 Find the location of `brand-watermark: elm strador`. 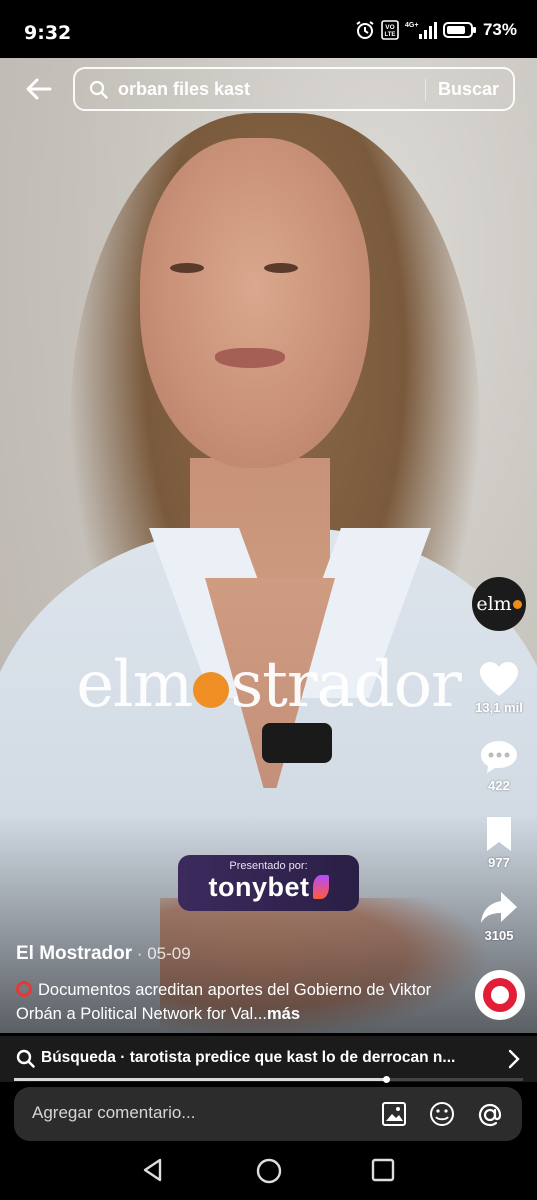

brand-watermark: elm strador is located at coordinates (268, 685).